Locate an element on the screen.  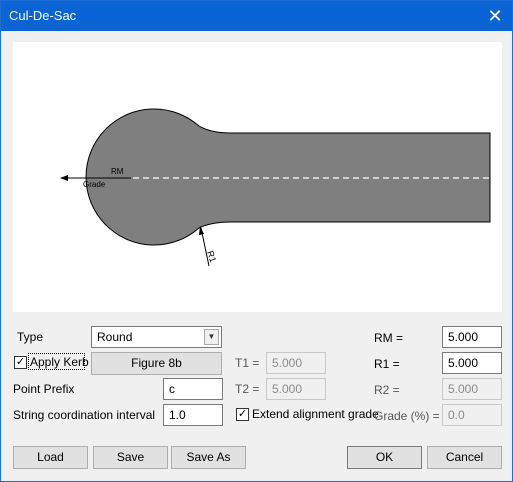
rm-input: 5.000 is located at coordinates (472, 337).